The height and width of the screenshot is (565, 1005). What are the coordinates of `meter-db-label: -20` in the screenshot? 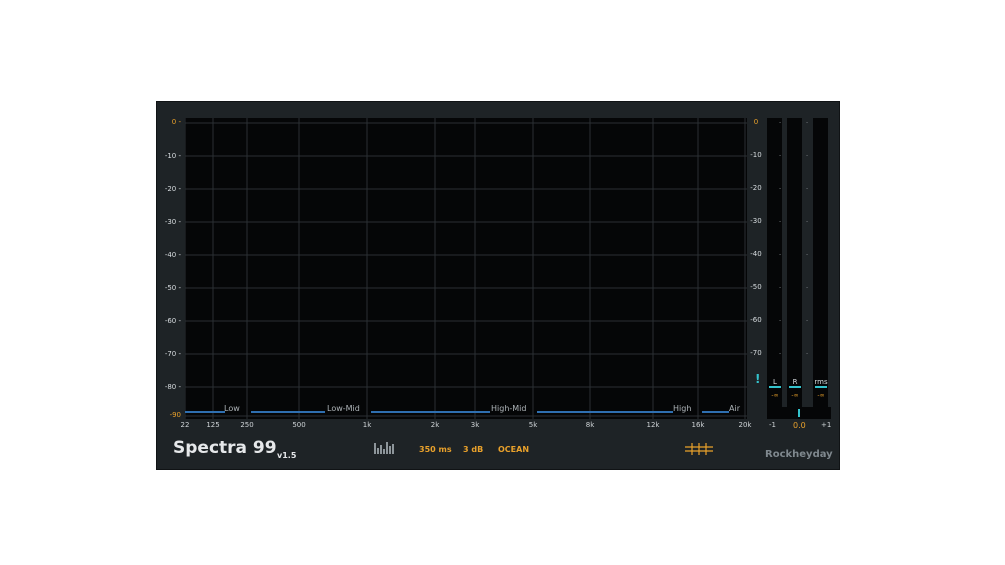 It's located at (756, 188).